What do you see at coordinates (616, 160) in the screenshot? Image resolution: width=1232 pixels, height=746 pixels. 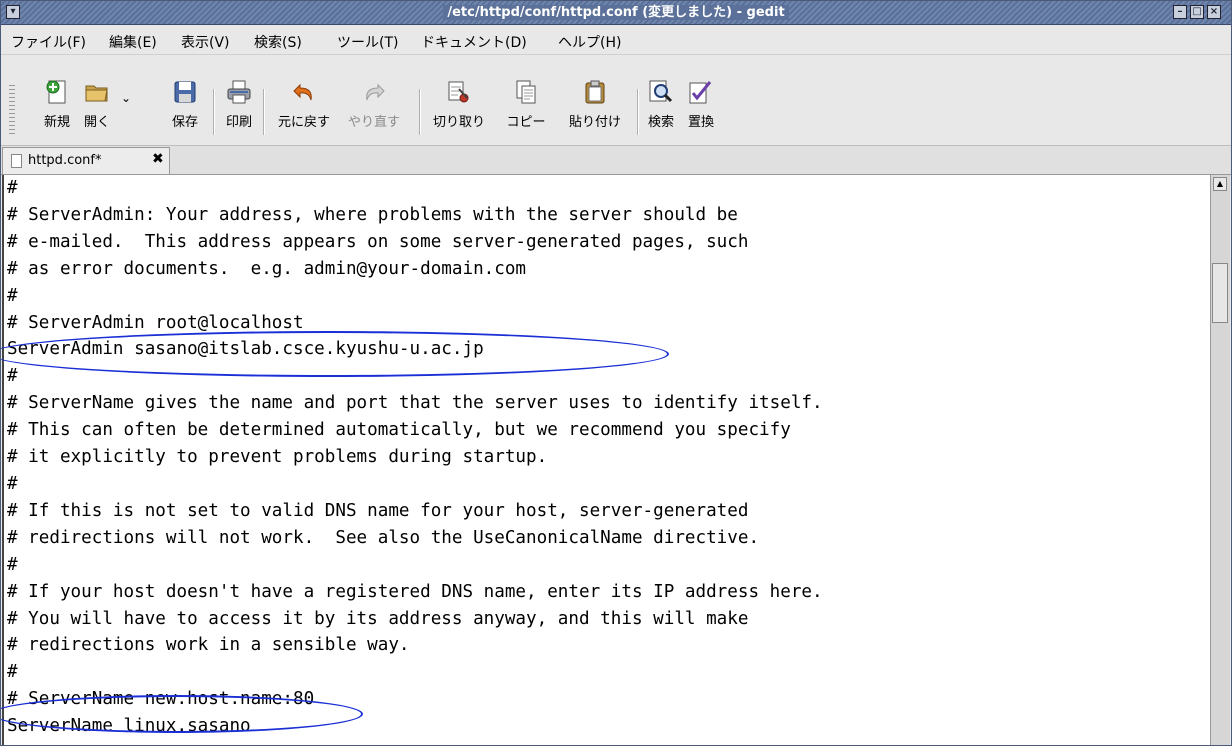 I see `document-tabs: httpd.conf* ✖` at bounding box center [616, 160].